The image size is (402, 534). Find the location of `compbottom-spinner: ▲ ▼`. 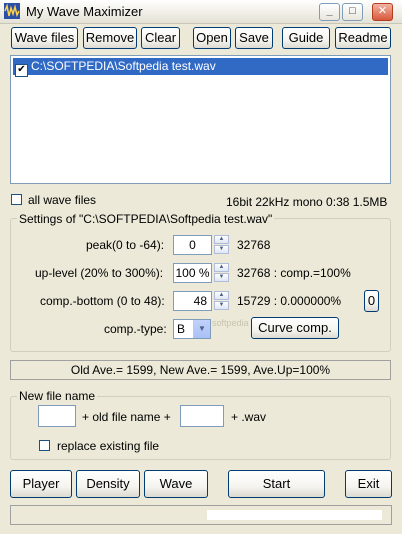

compbottom-spinner: ▲ ▼ is located at coordinates (221, 301).